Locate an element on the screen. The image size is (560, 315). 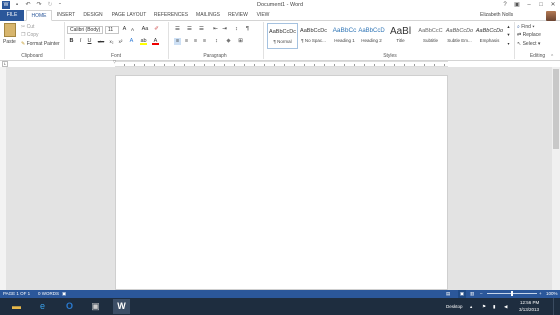
cut-button: ✂ Cut is located at coordinates (27, 27).